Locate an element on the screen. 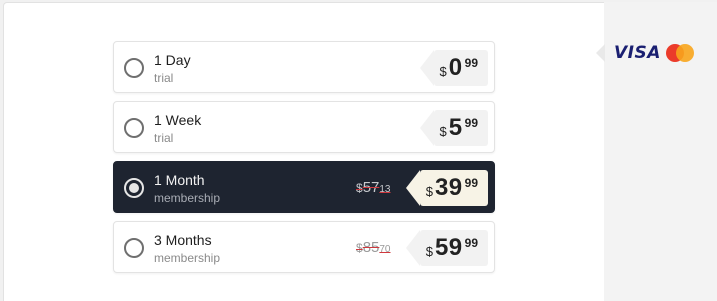 Image resolution: width=717 pixels, height=301 pixels. old-price: $5713 is located at coordinates (373, 187).